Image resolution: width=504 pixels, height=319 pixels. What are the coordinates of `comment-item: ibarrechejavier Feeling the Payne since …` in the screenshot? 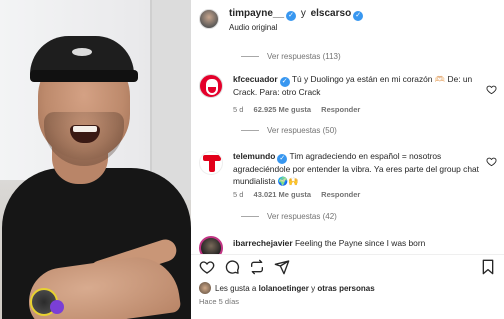 It's located at (347, 245).